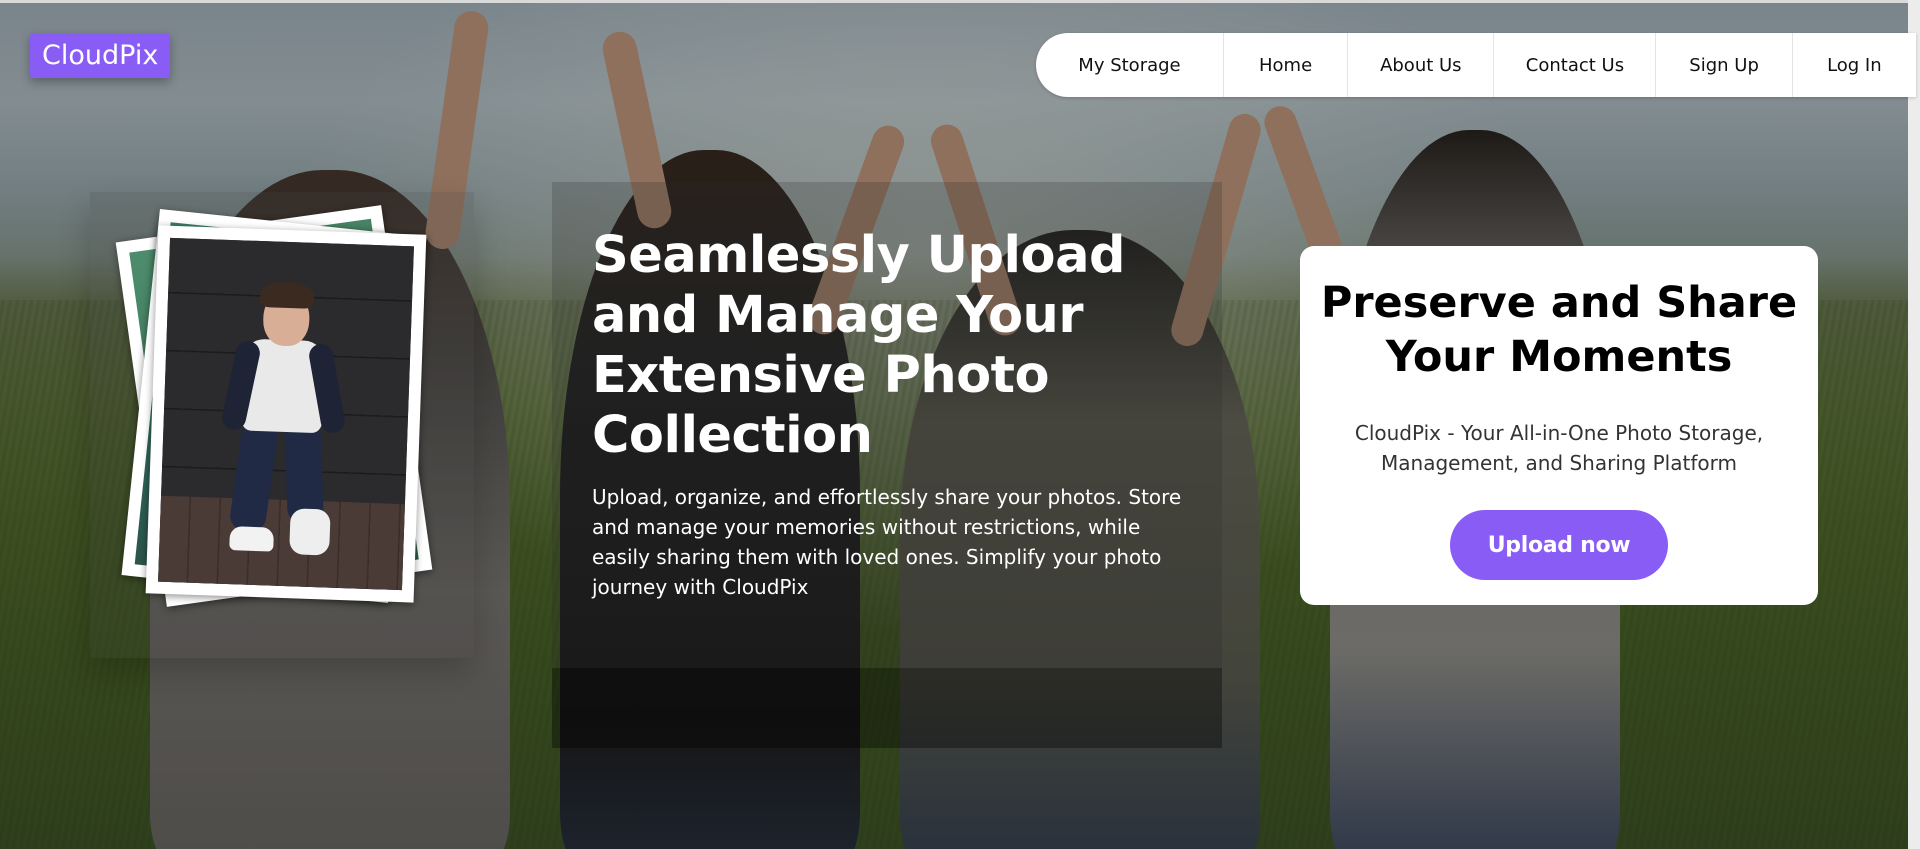 This screenshot has width=1920, height=849. Describe the element at coordinates (1724, 65) in the screenshot. I see `nav-item-sign-up: Sign Up` at that location.